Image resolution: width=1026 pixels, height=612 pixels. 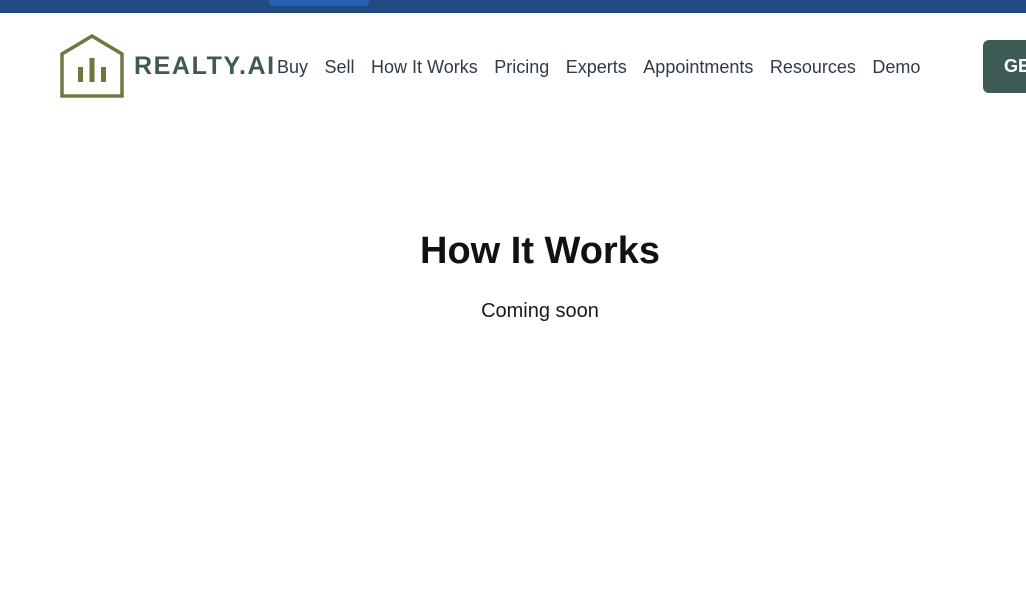 I want to click on nav-link-buy: Buy, so click(x=292, y=67).